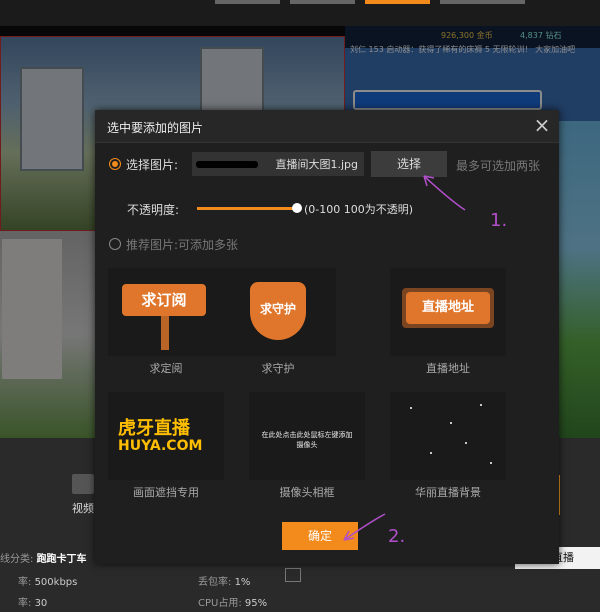  What do you see at coordinates (166, 368) in the screenshot?
I see `tile-caption: 求定阅` at bounding box center [166, 368].